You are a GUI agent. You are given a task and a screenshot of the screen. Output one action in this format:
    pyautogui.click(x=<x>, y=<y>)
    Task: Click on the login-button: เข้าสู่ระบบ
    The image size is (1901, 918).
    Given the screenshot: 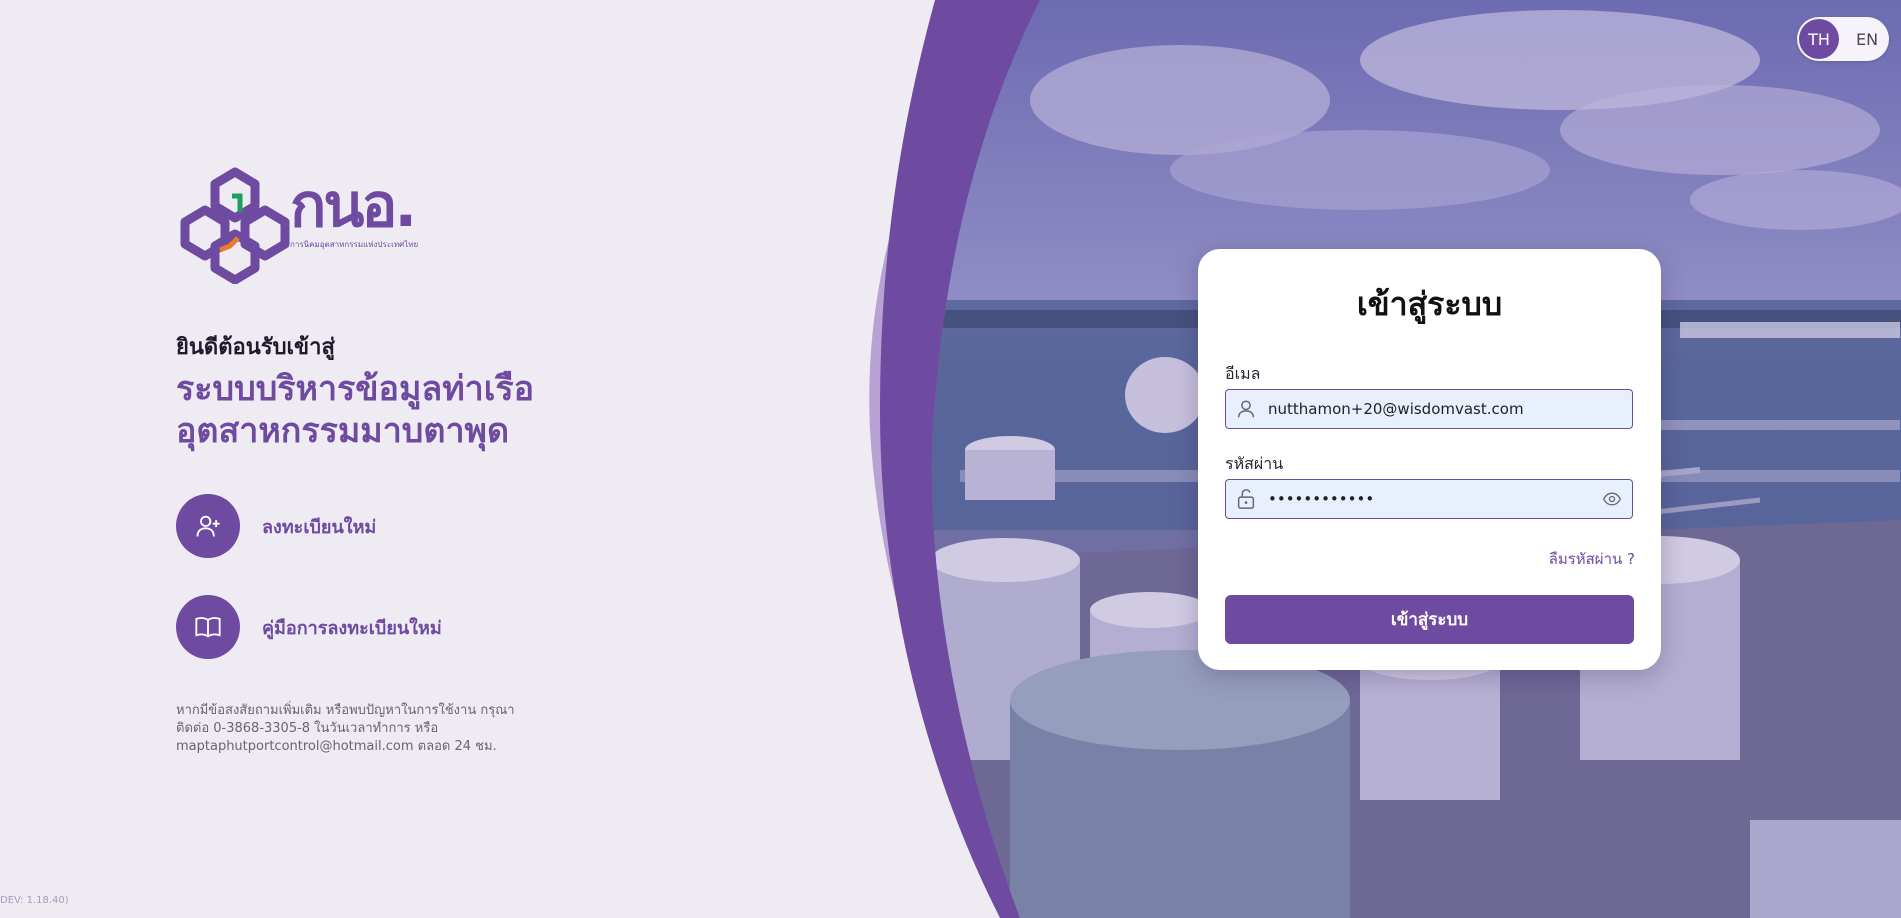 What is the action you would take?
    pyautogui.click(x=1429, y=619)
    